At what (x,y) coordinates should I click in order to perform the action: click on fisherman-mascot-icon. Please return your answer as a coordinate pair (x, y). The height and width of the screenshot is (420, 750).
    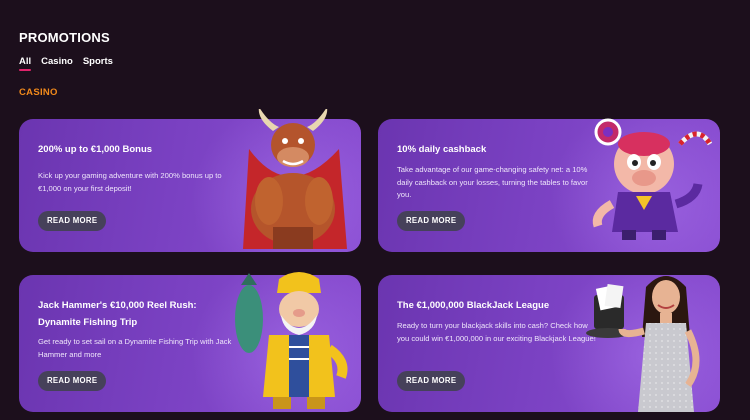
    Looking at the image, I should click on (291, 340).